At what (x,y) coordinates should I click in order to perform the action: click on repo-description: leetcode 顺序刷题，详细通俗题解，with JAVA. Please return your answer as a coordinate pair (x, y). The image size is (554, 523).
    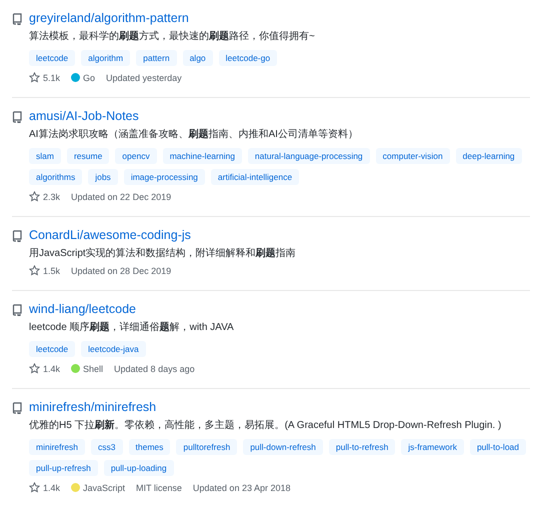
    Looking at the image, I should click on (132, 328).